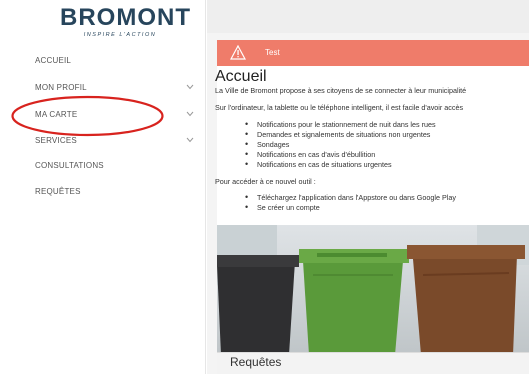 This screenshot has height=374, width=529. What do you see at coordinates (373, 53) in the screenshot?
I see `alert-banner: Test` at bounding box center [373, 53].